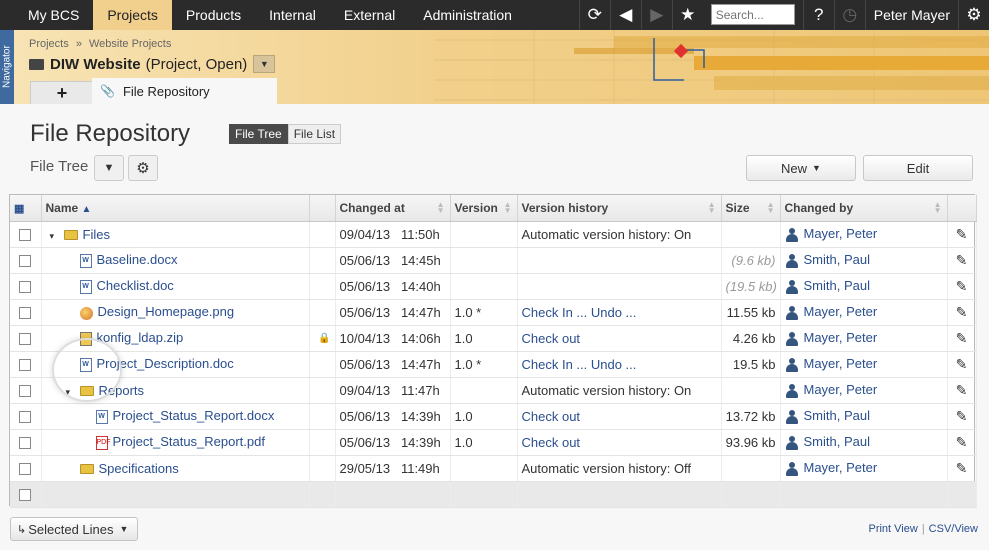 This screenshot has width=989, height=550. Describe the element at coordinates (213, 15) in the screenshot. I see `nav-tab-products: Products` at that location.